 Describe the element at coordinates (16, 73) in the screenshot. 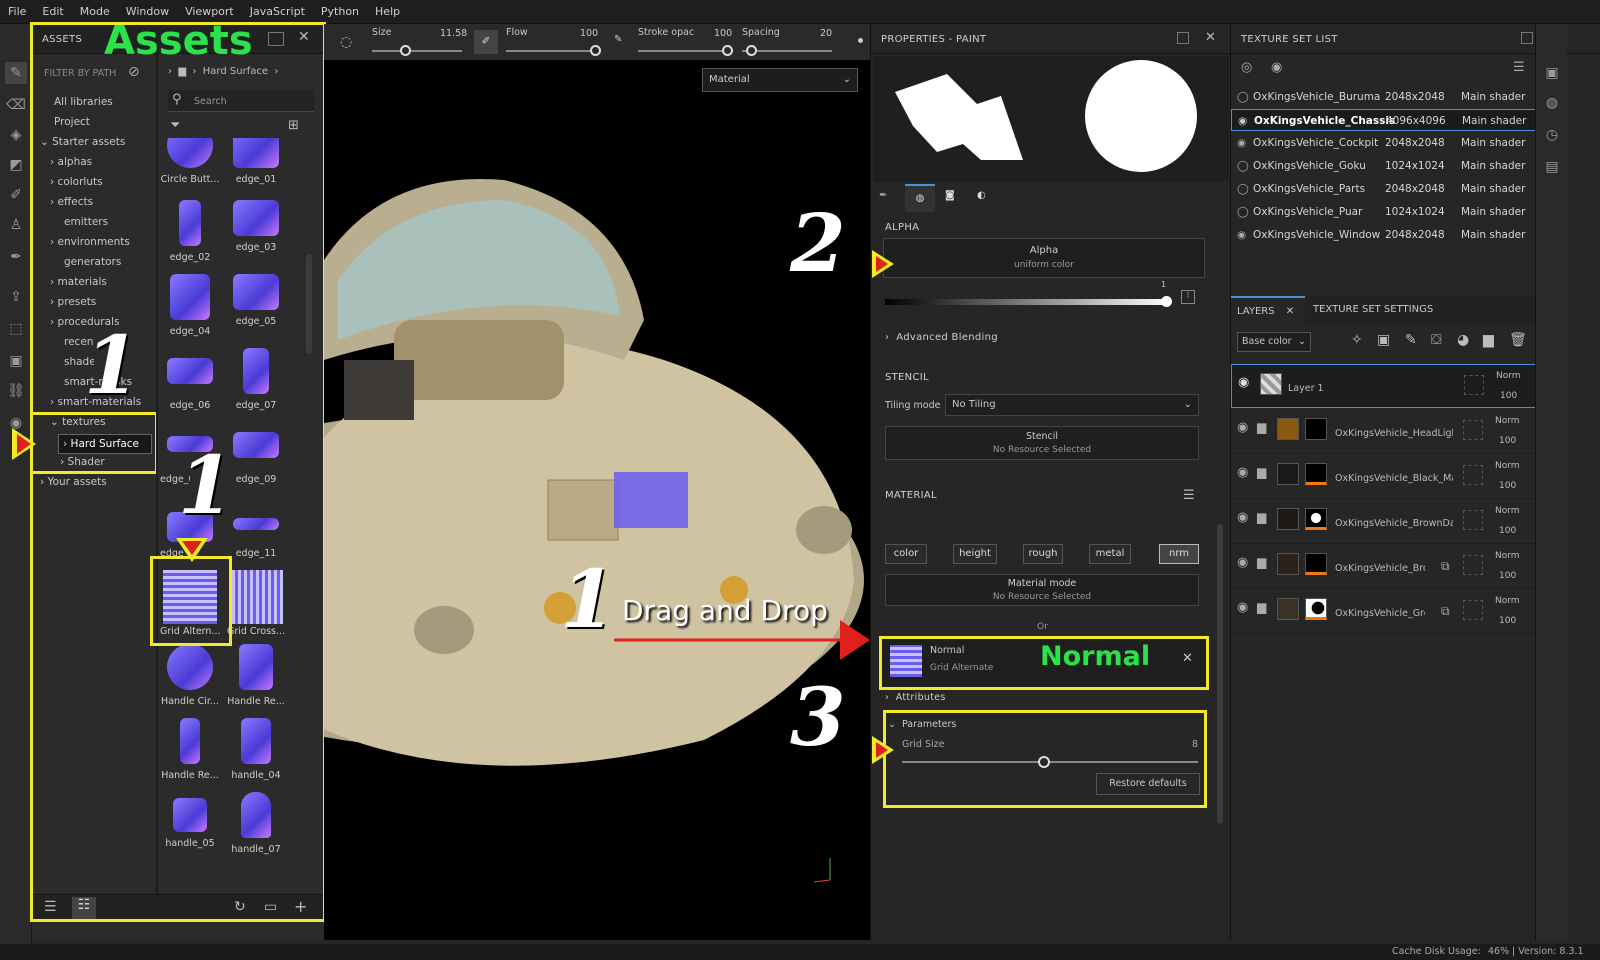

I see `paint-brush-icon: ✎` at that location.